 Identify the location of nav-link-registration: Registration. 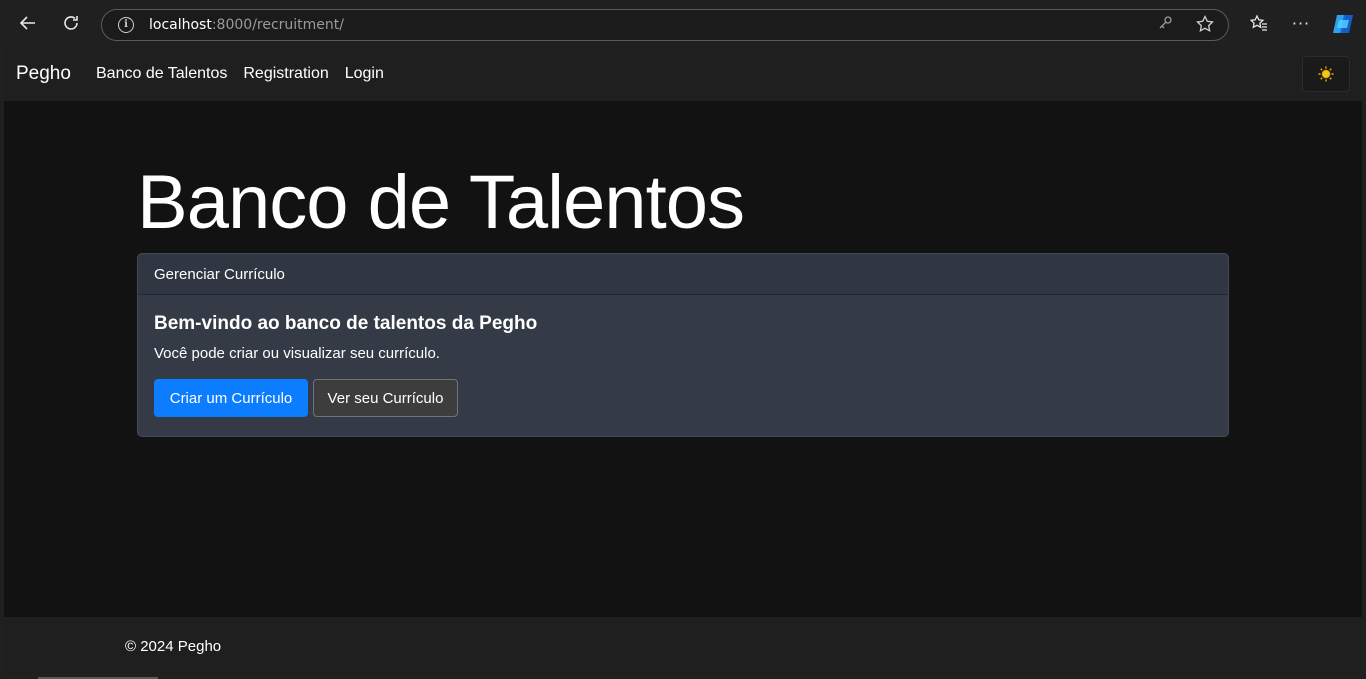
(285, 74).